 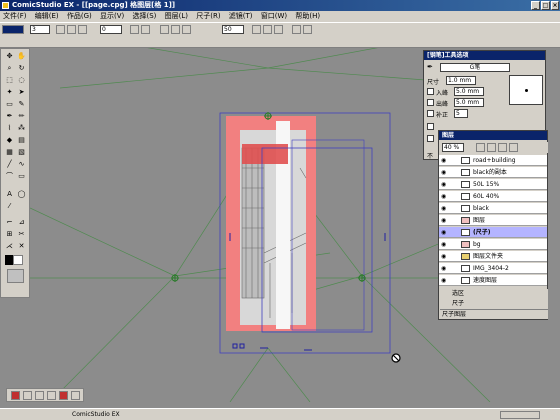 What do you see at coordinates (9, 222) in the screenshot?
I see `ruler-pen-icon: ⌐` at bounding box center [9, 222].